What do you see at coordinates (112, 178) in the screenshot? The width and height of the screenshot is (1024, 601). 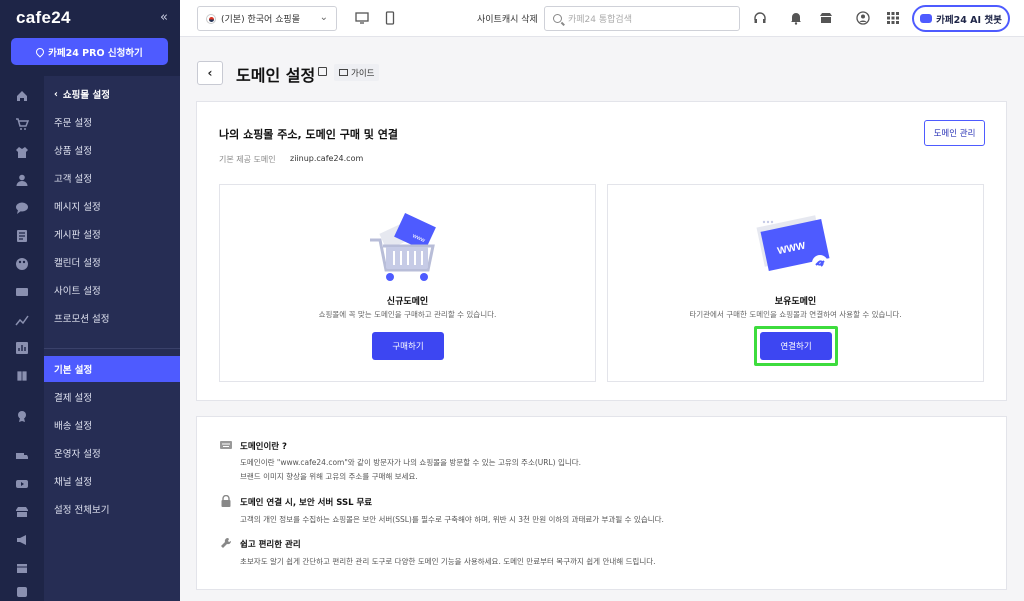 I see `menu-item-customer: 고객 설정` at bounding box center [112, 178].